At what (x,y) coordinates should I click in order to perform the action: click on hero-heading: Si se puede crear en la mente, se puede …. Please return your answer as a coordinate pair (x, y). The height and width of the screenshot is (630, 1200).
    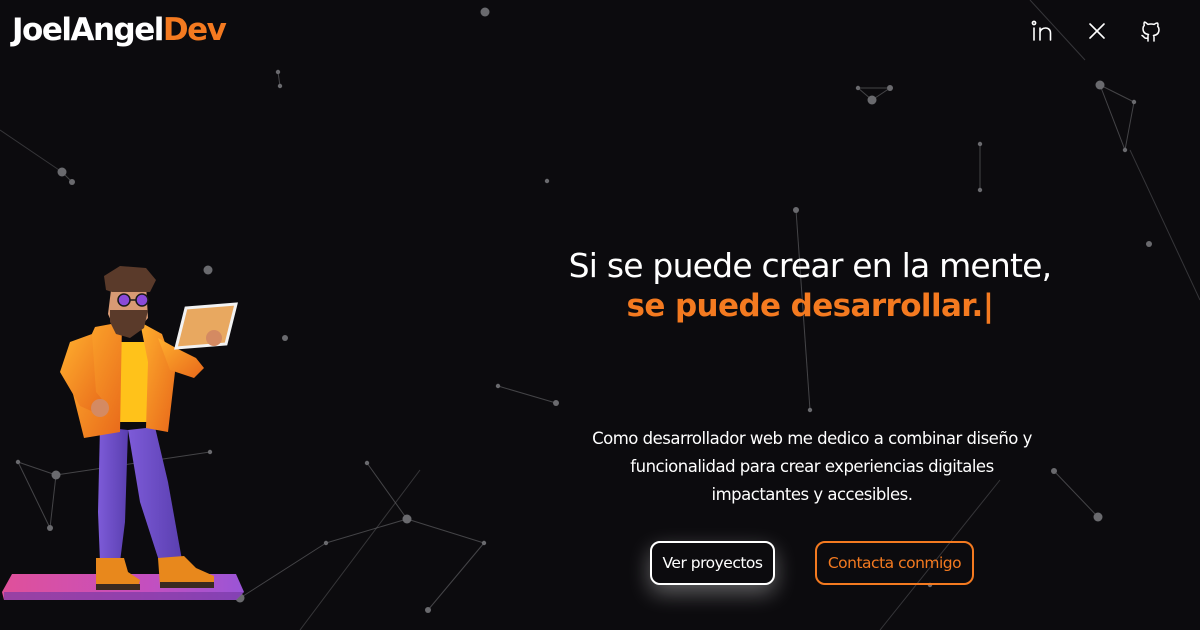
    Looking at the image, I should click on (810, 286).